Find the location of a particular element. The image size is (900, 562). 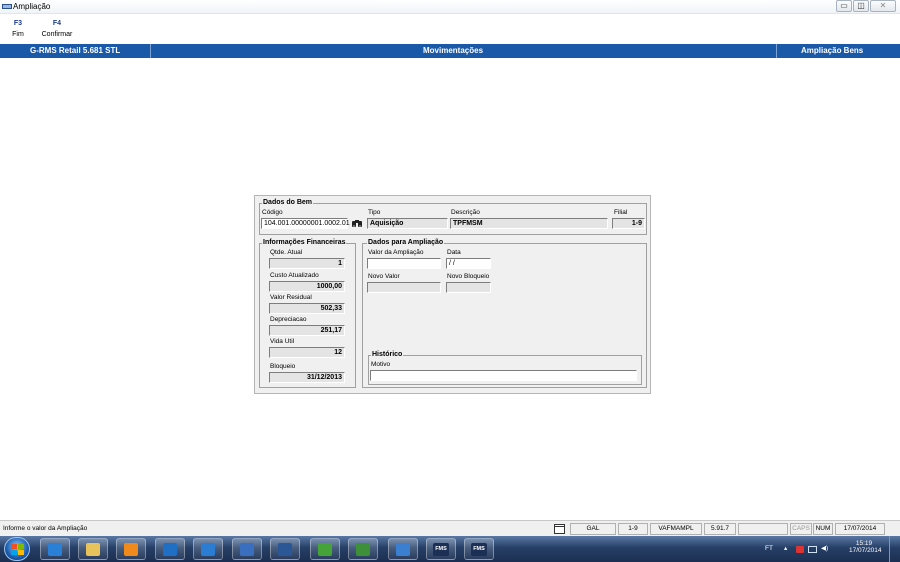

app-icon is located at coordinates (7, 6).